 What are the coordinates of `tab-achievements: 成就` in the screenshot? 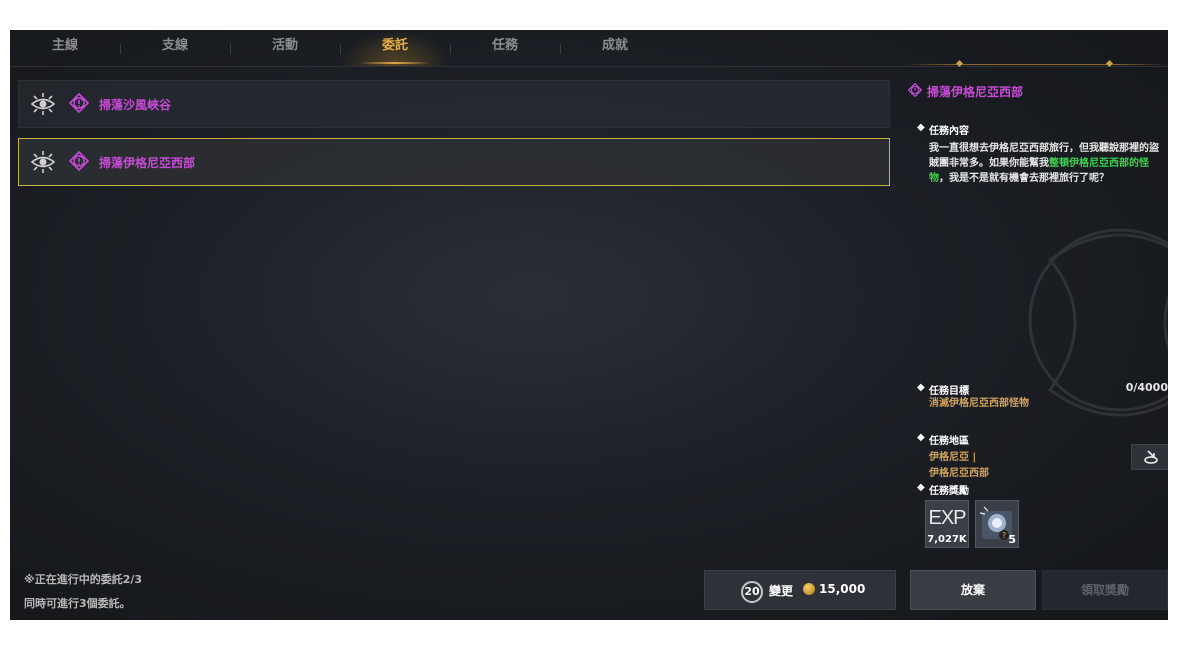 It's located at (615, 48).